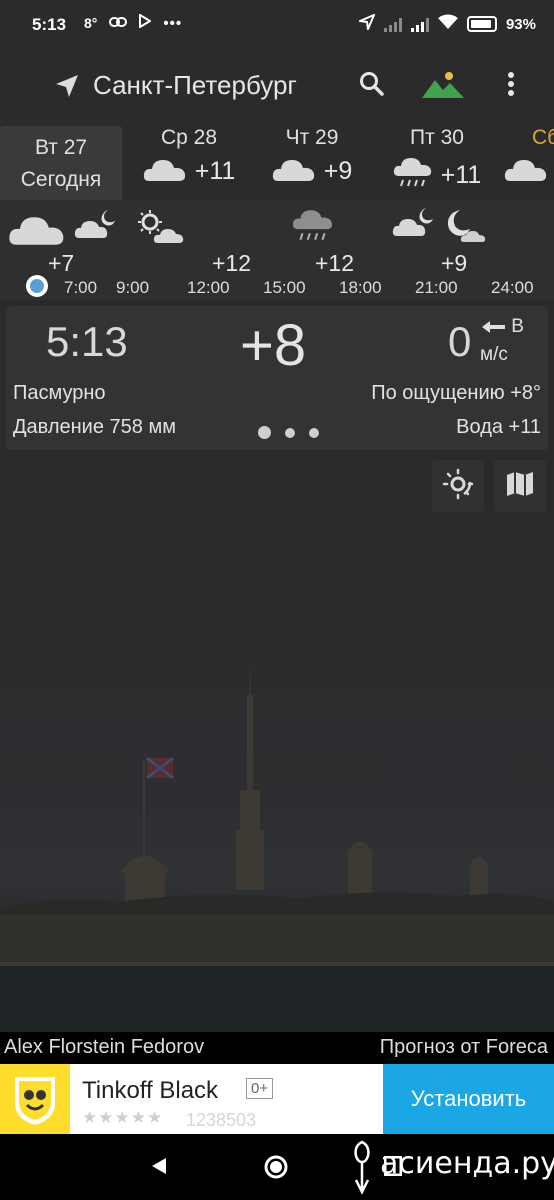 Image resolution: width=554 pixels, height=1200 pixels. I want to click on day-label: Сб, so click(543, 137).